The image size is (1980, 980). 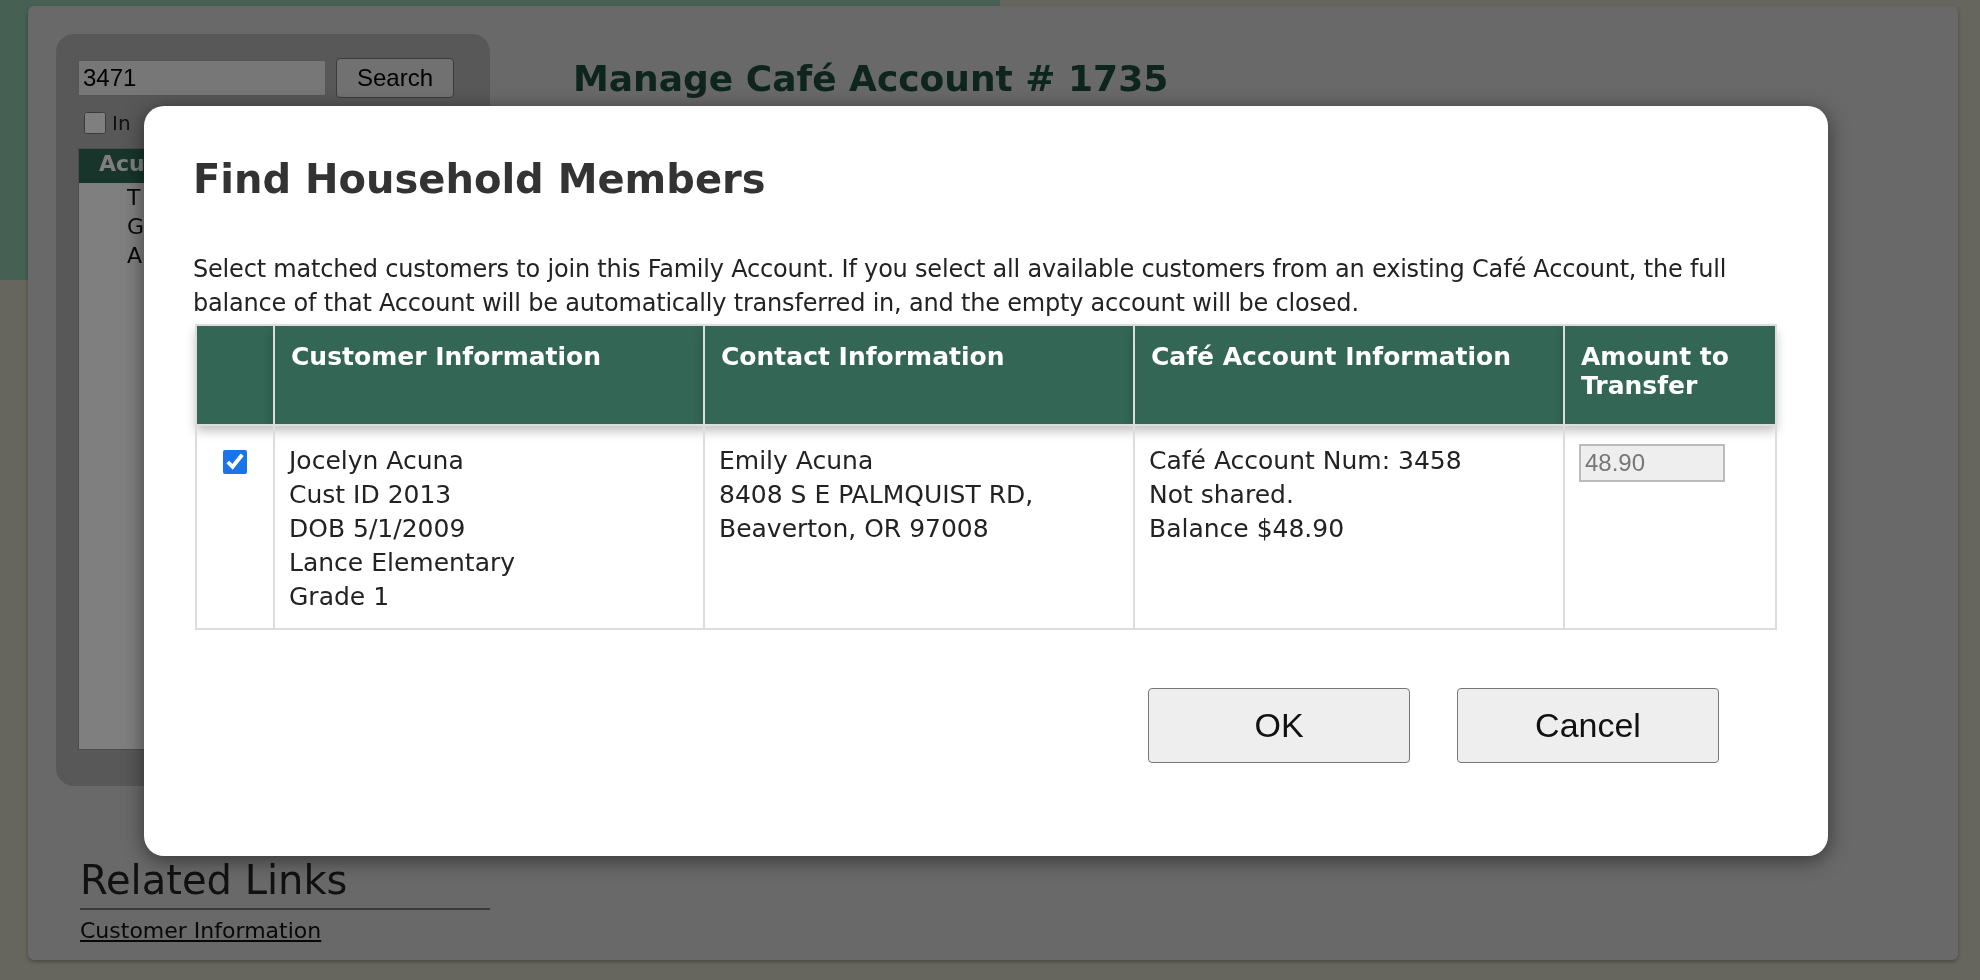 I want to click on row-checkbox, so click(x=235, y=462).